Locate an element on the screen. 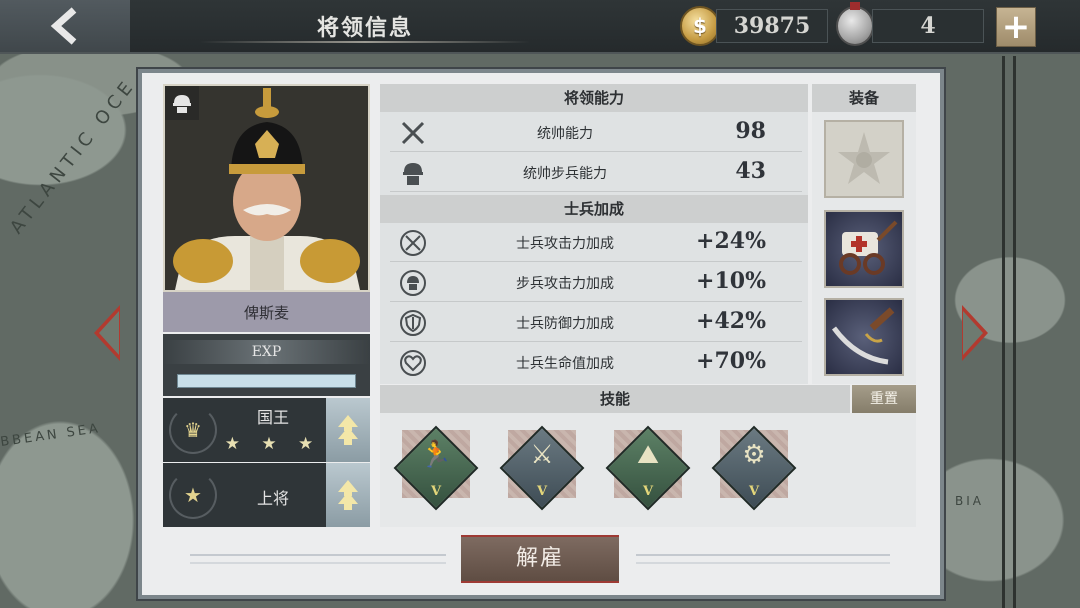  back-button is located at coordinates (65, 26).